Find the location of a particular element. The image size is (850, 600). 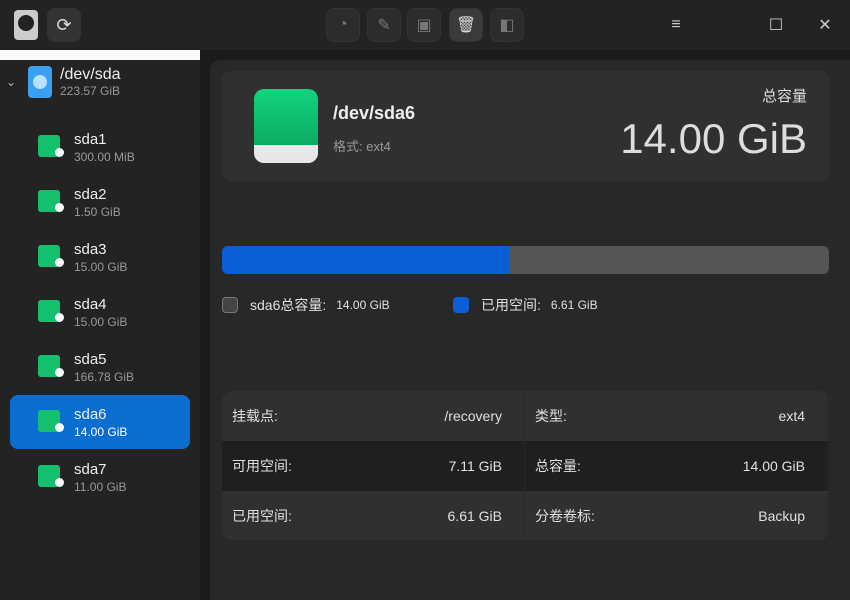

capacity-label: 总容量 is located at coordinates (784, 96).